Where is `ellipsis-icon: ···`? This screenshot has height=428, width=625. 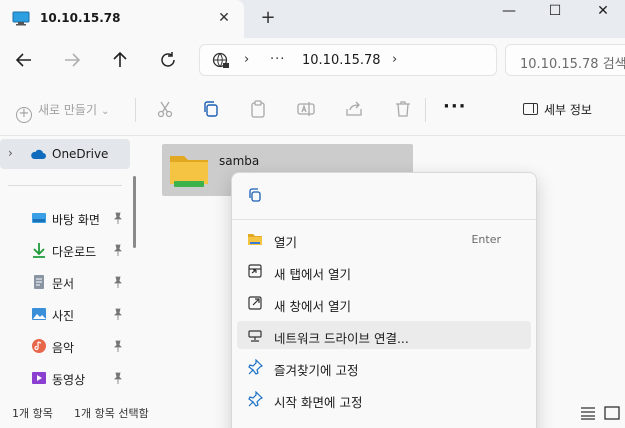
ellipsis-icon: ··· is located at coordinates (277, 59).